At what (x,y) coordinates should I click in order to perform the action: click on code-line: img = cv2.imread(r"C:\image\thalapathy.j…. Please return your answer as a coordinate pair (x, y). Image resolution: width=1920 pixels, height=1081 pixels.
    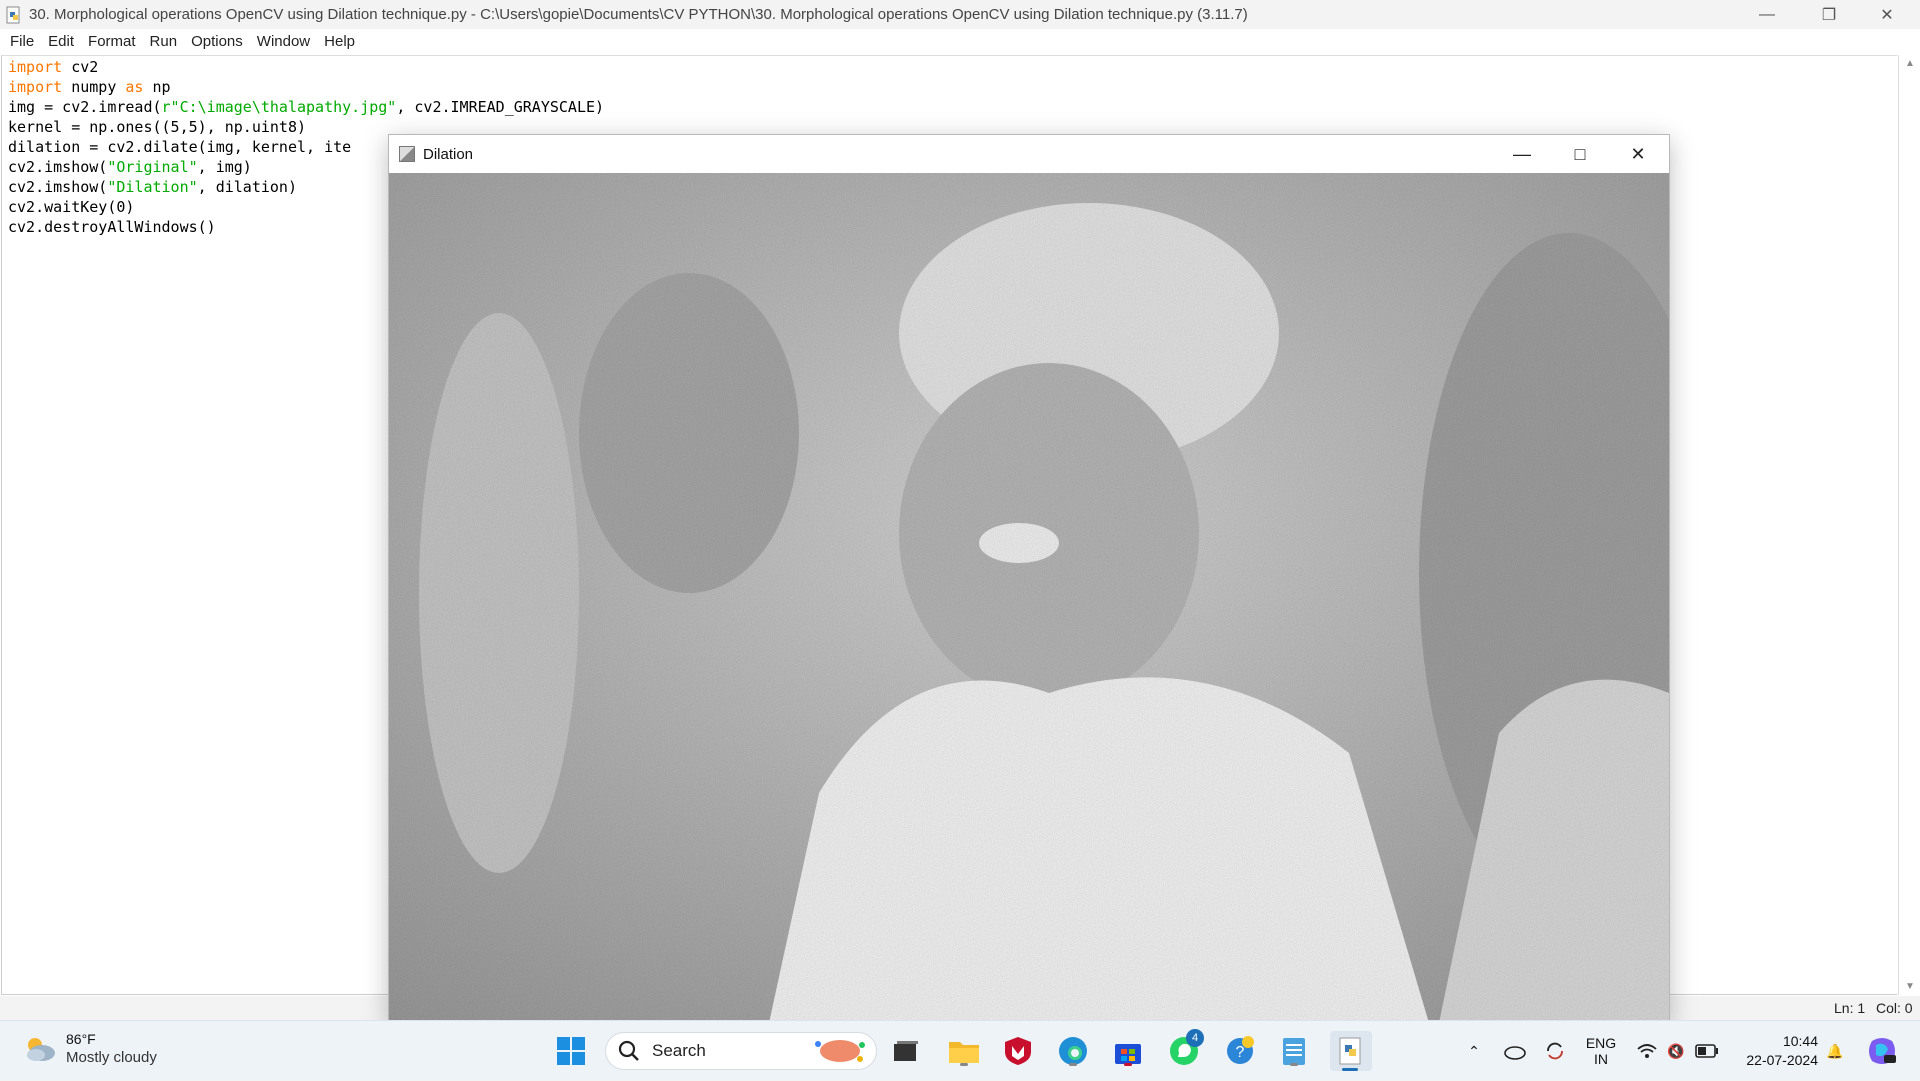
    Looking at the image, I should click on (306, 107).